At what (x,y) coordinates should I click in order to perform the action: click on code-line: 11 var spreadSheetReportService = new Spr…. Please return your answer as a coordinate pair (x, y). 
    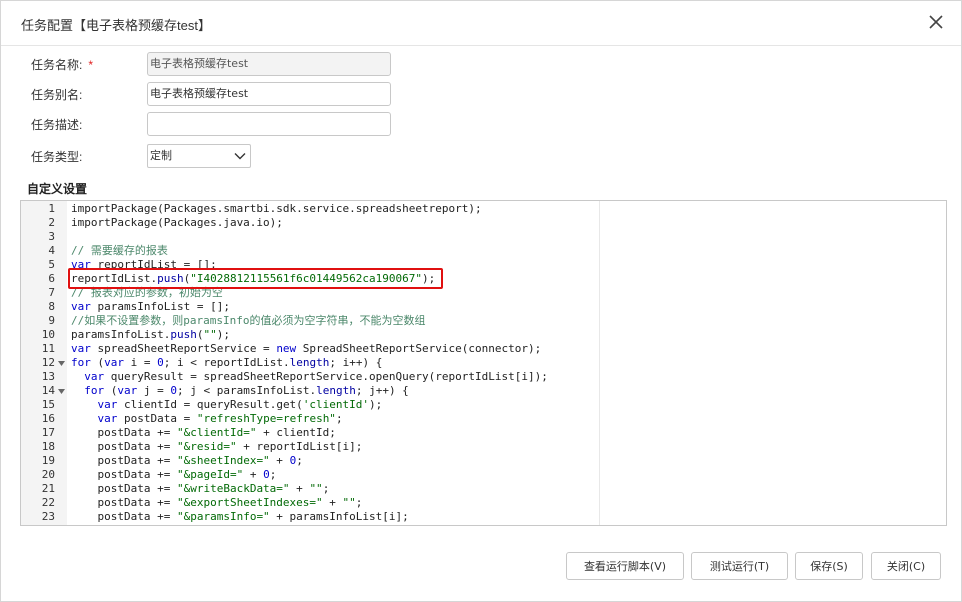
    Looking at the image, I should click on (483, 349).